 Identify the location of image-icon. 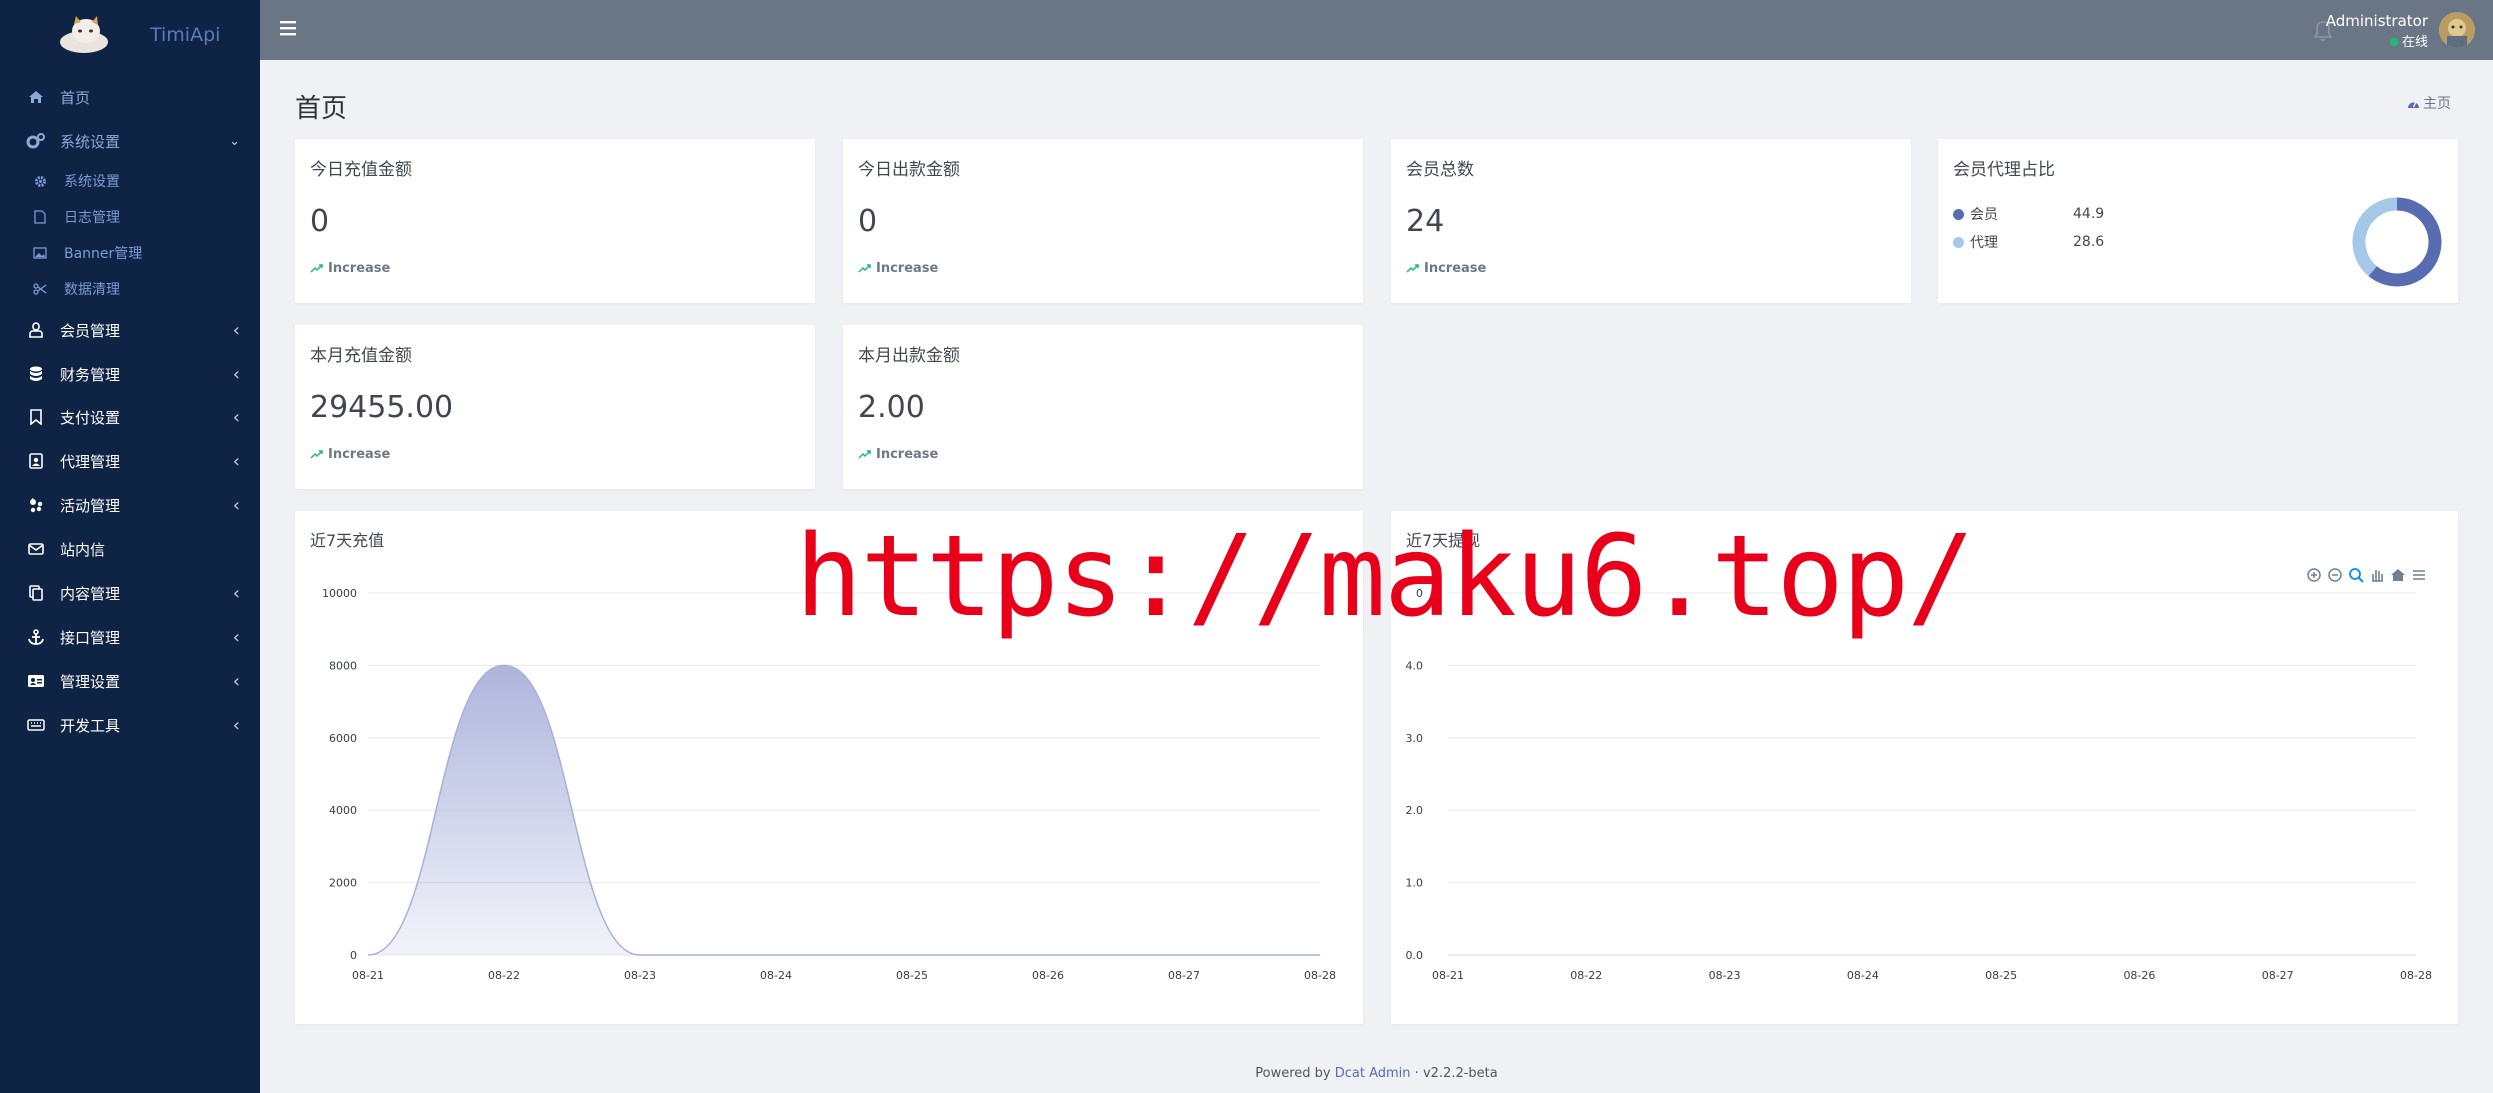
(40, 253).